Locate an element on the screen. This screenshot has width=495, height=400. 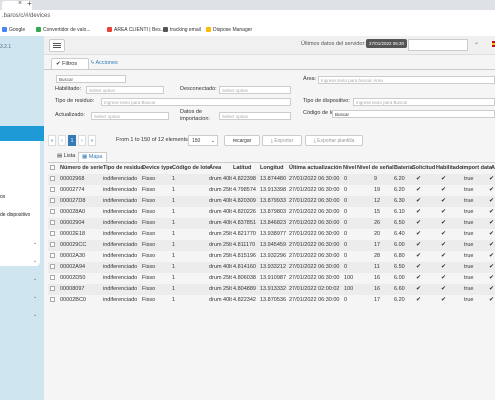
tab-acciones: ϟ Acciones is located at coordinates (108, 63).